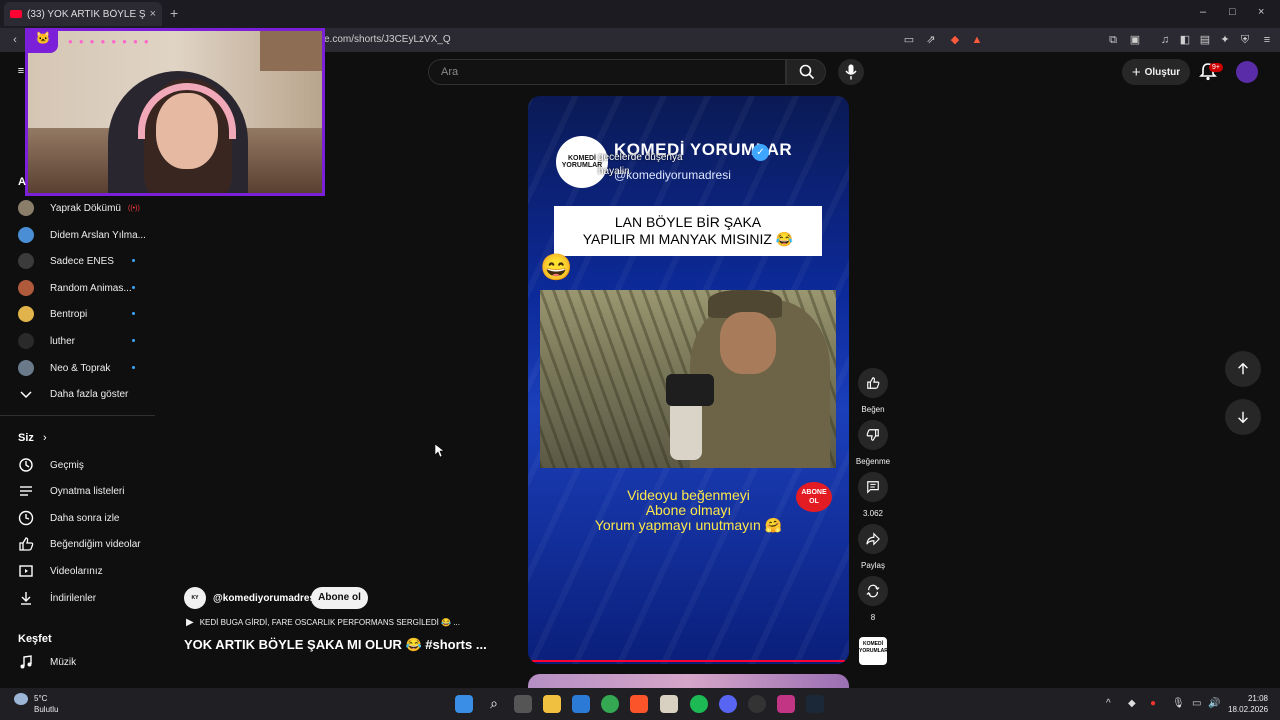 The width and height of the screenshot is (1280, 720). I want to click on remix-button: 8, so click(873, 599).